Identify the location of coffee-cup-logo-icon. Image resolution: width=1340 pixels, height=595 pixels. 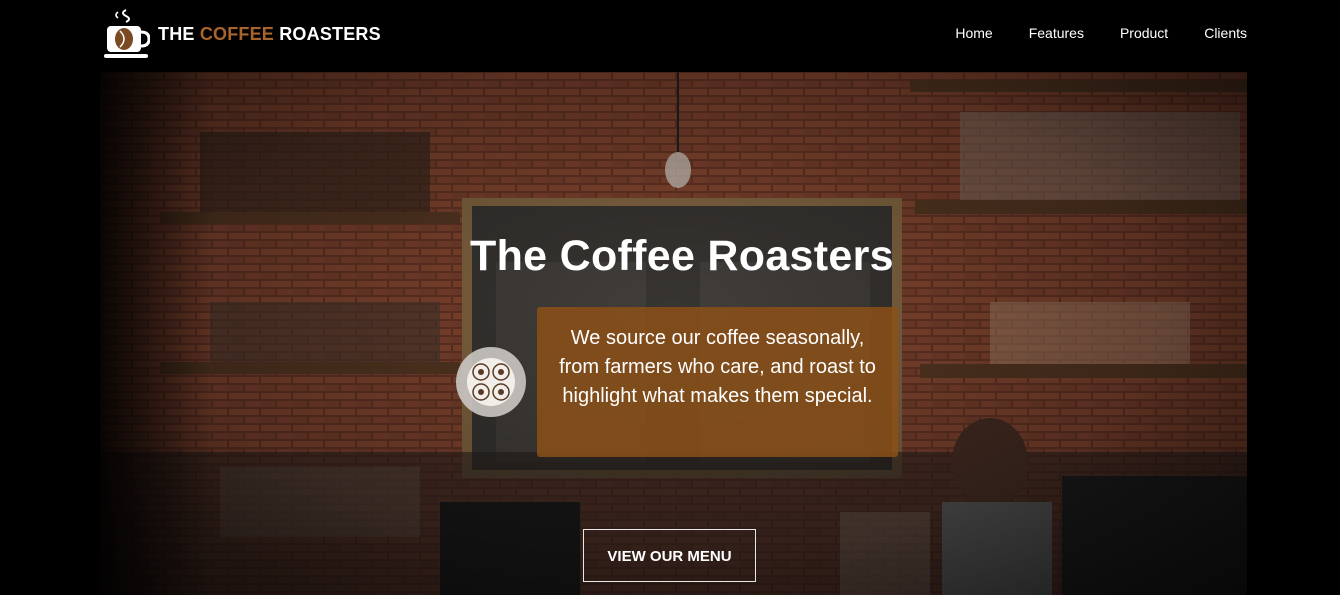
(127, 33).